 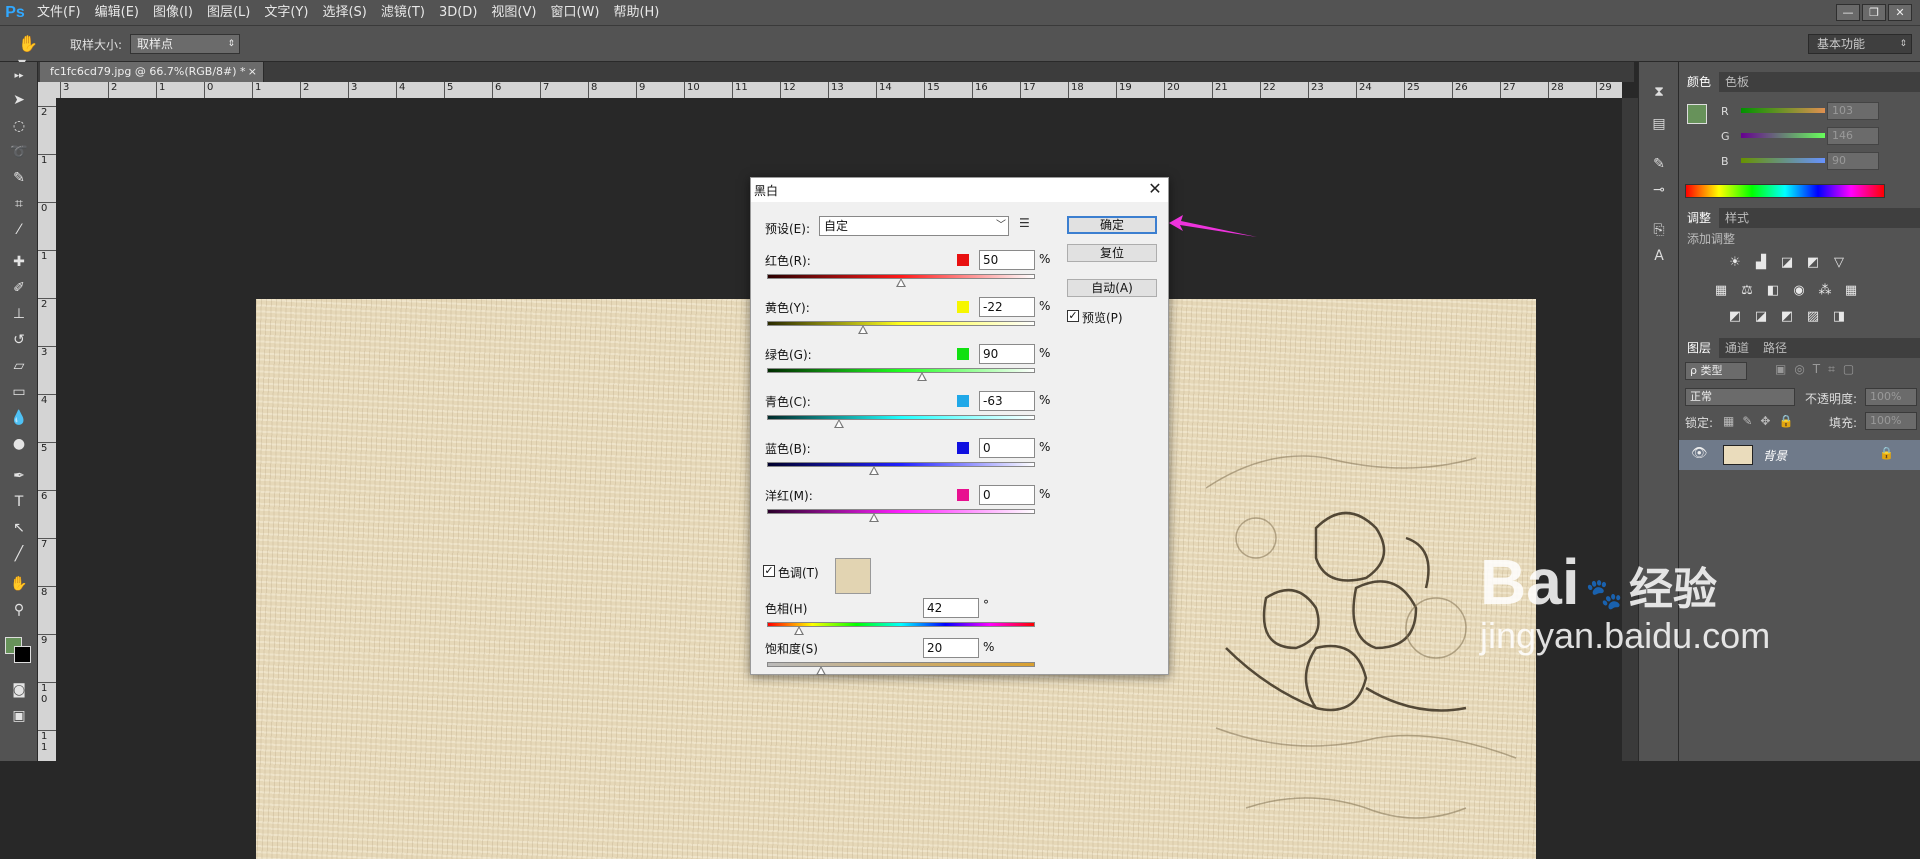 What do you see at coordinates (1818, 369) in the screenshot?
I see `layer-filter-icons: ▣◎T⌗▢` at bounding box center [1818, 369].